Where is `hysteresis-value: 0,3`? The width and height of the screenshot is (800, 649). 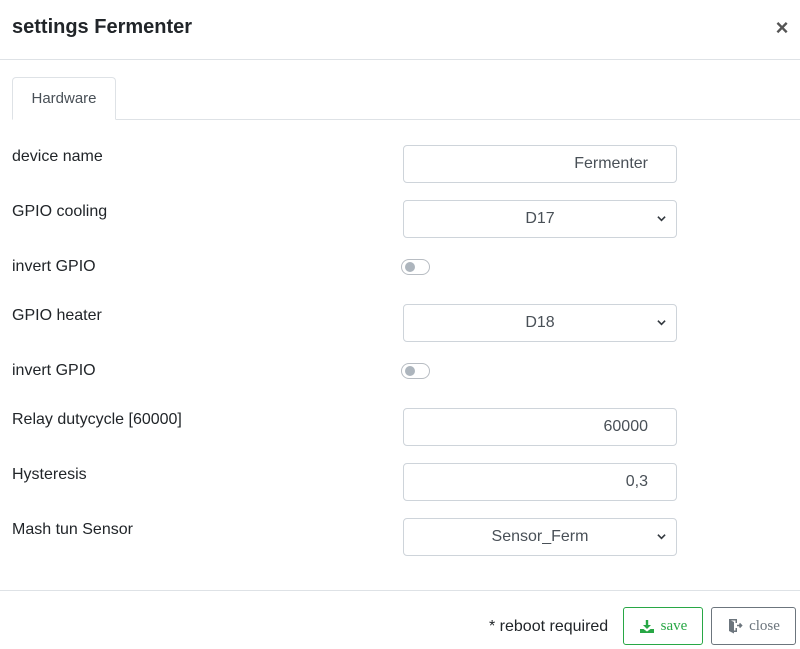
hysteresis-value: 0,3 is located at coordinates (636, 481).